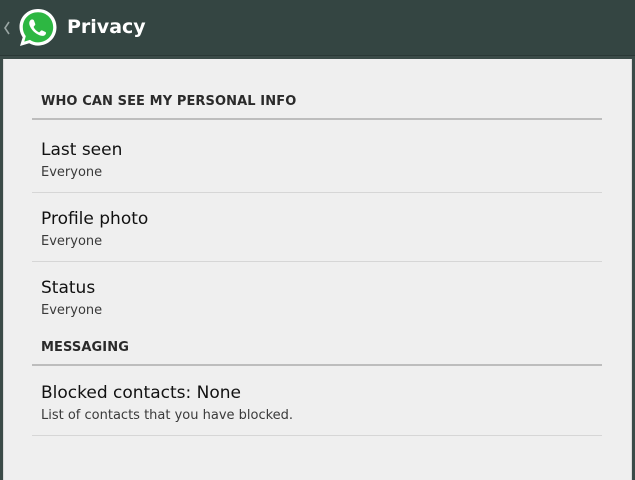 This screenshot has height=480, width=635. I want to click on section-header-personal-info: WHO CAN SEE MY PERSONAL INFO, so click(317, 107).